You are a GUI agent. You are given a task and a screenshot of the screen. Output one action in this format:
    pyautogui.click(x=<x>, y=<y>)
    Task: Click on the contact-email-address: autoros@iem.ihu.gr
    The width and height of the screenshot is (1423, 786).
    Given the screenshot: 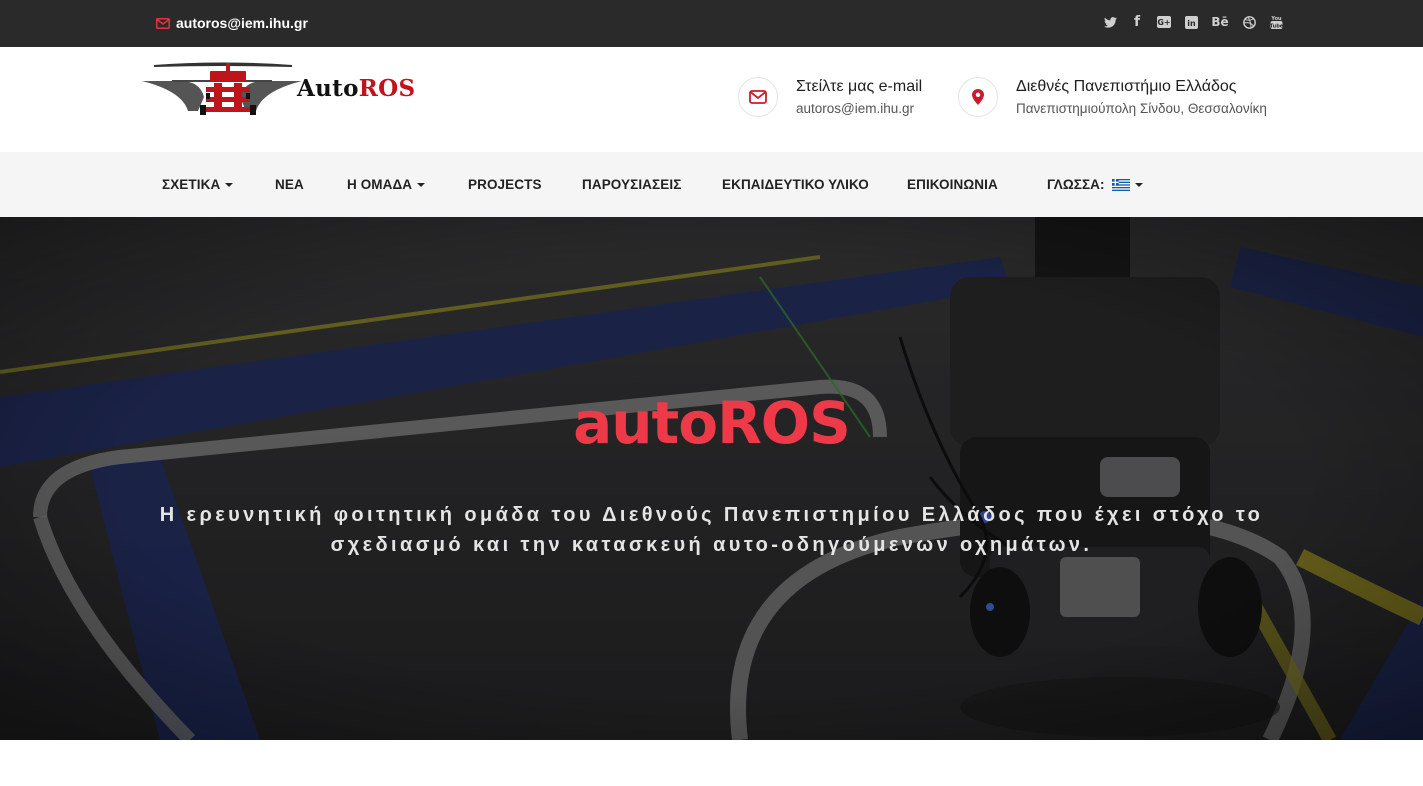 What is the action you would take?
    pyautogui.click(x=859, y=108)
    